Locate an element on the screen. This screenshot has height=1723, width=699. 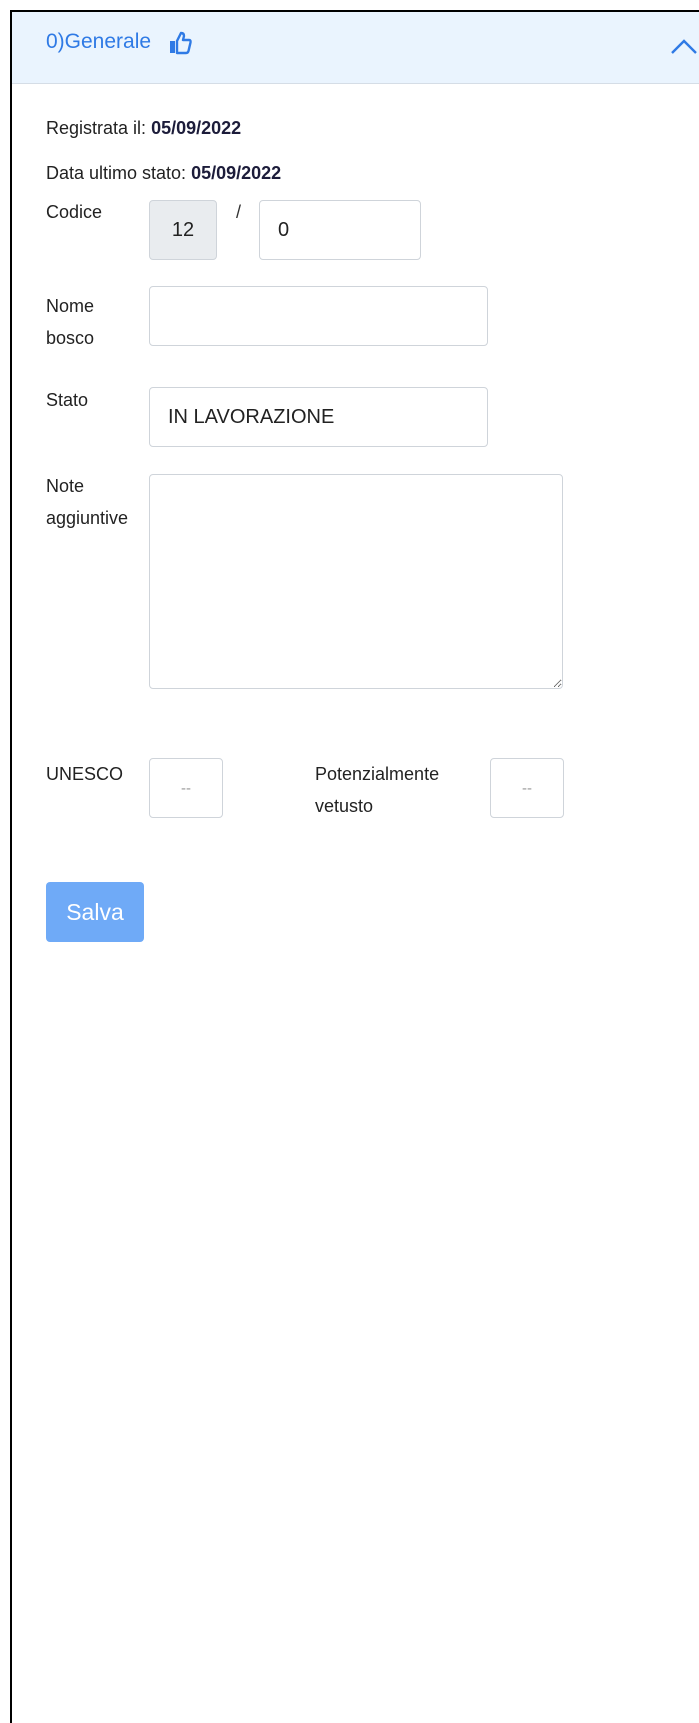
last-state-date: Data ultimo stato: 05/09/2022 is located at coordinates (163, 173).